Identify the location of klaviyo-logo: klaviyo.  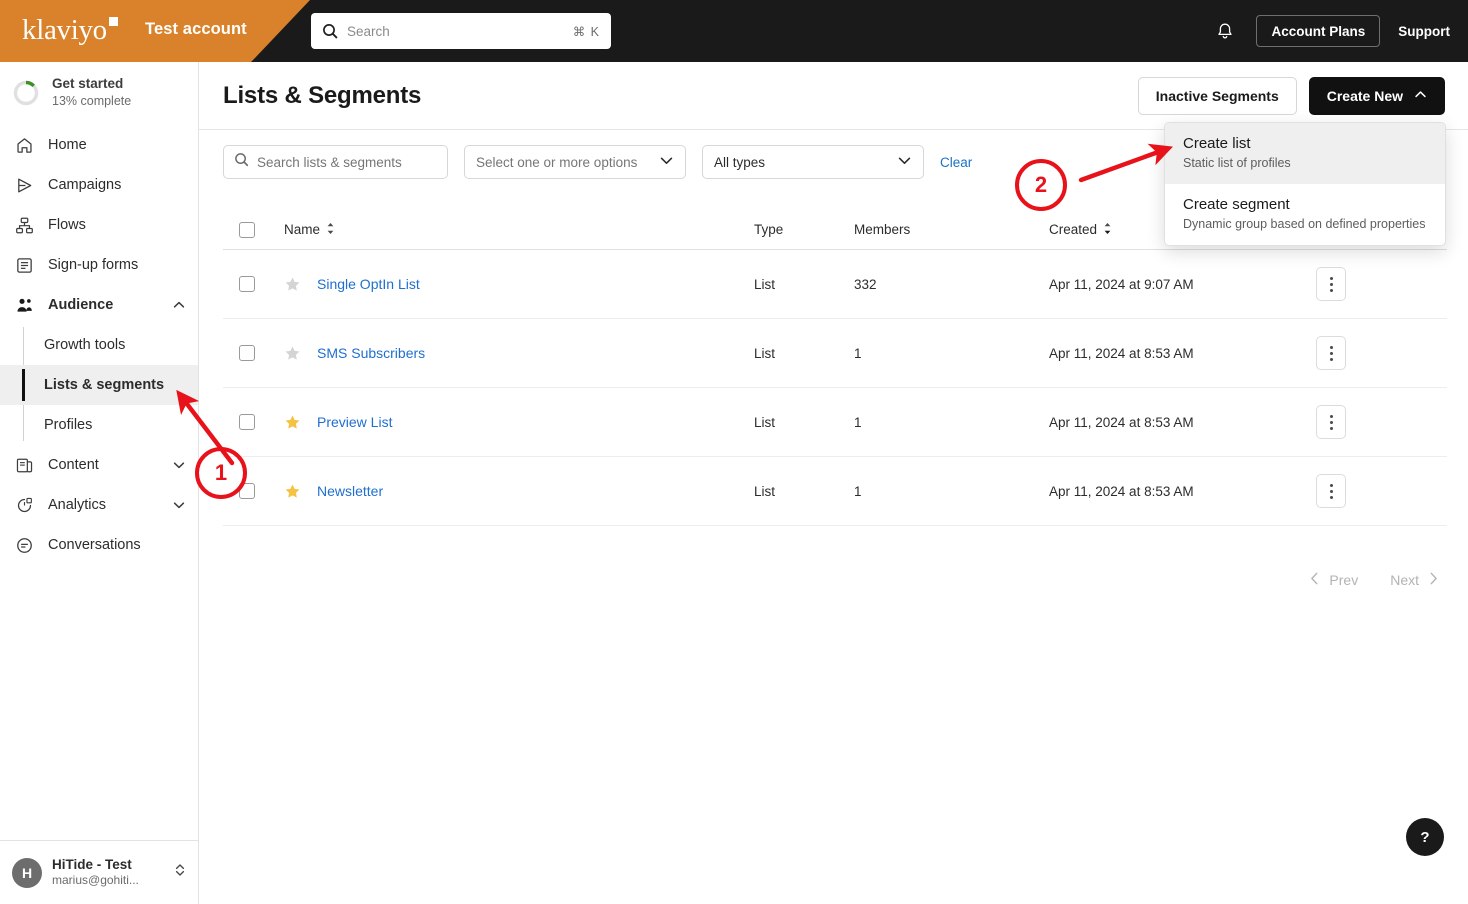
(70, 30).